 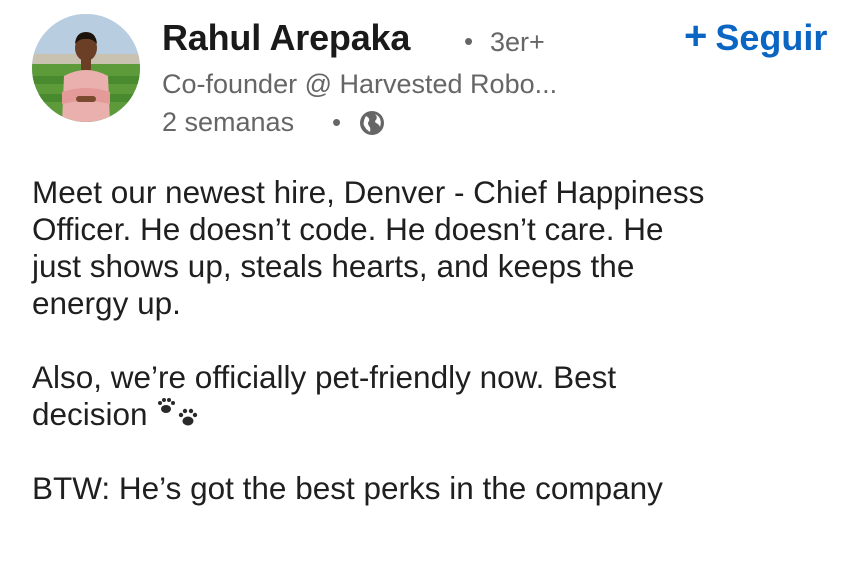 I want to click on follow-label: Seguir, so click(x=771, y=37).